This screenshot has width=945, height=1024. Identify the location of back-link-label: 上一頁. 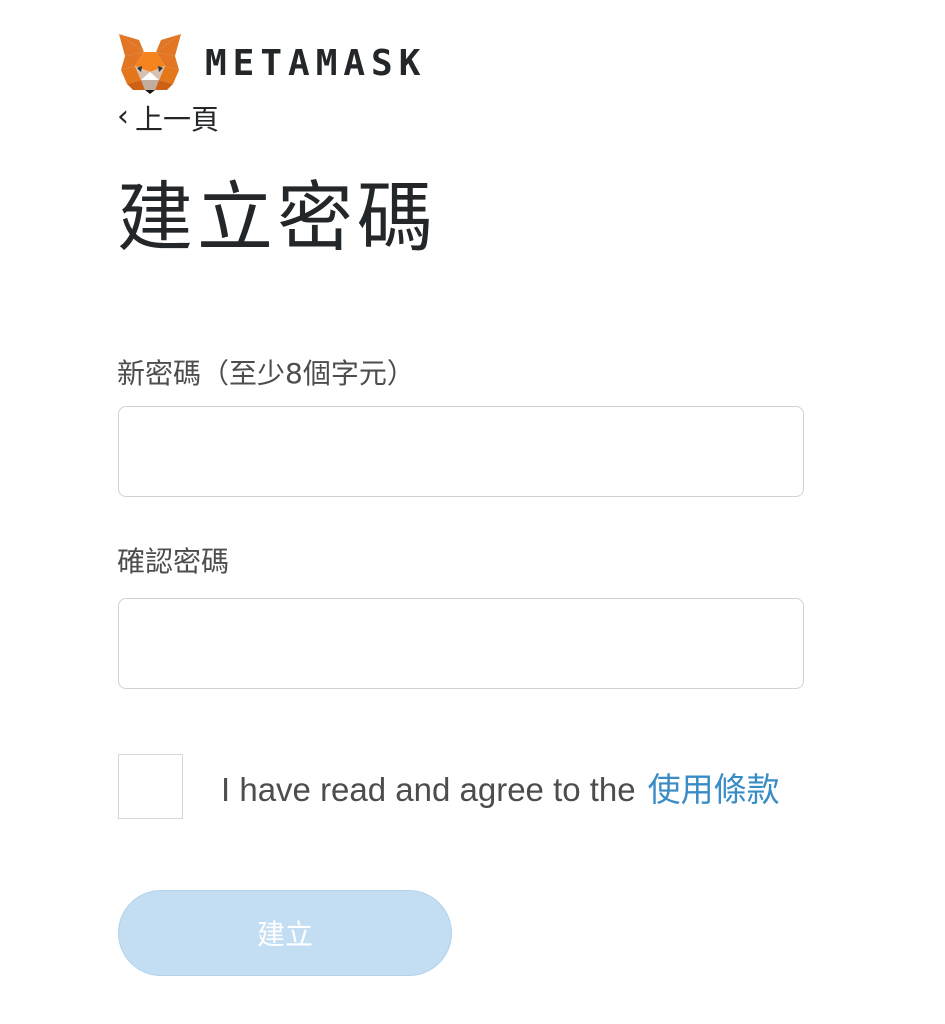
(177, 119).